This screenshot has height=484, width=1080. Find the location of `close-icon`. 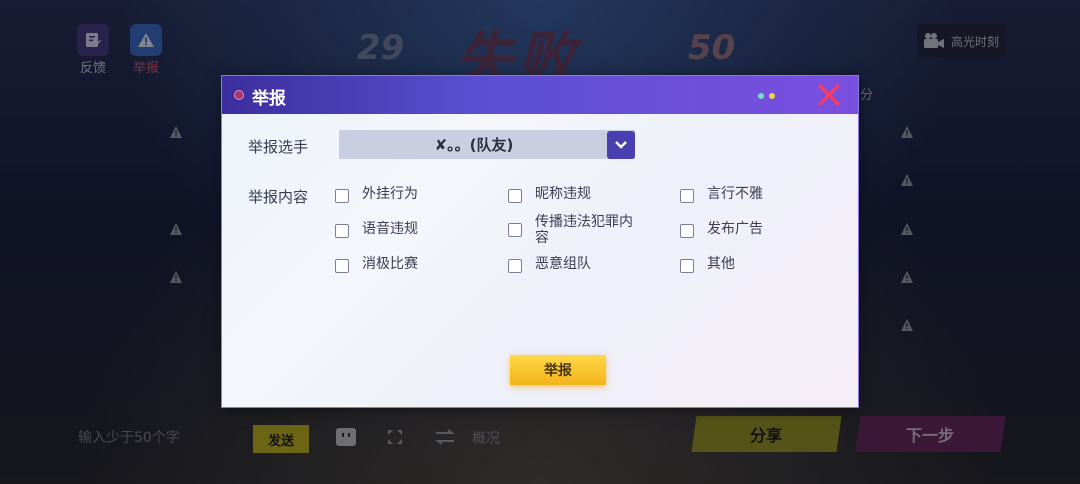

close-icon is located at coordinates (829, 95).